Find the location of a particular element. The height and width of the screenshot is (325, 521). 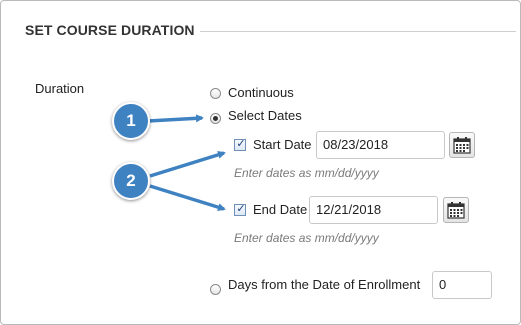

arrow-2-end is located at coordinates (187, 198).